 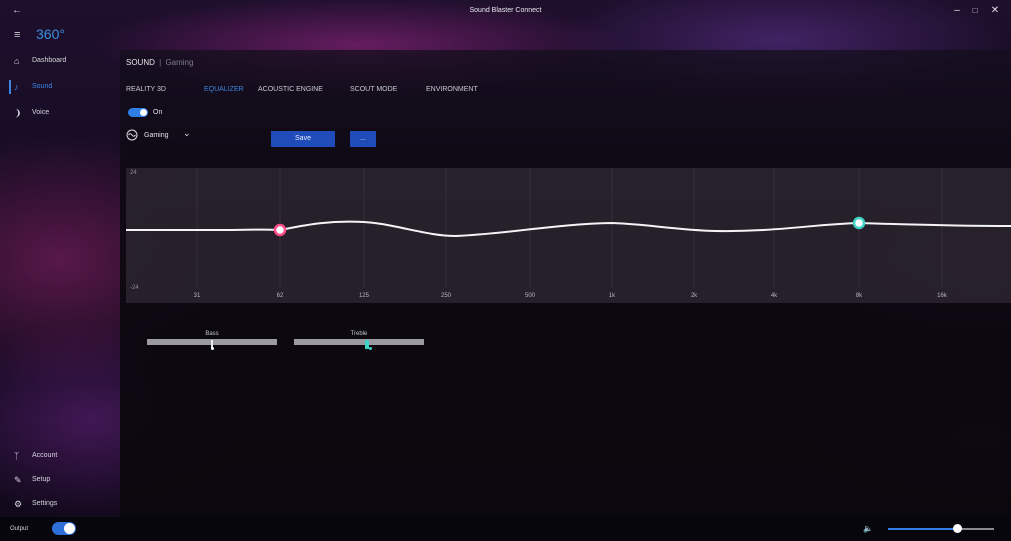 What do you see at coordinates (18, 504) in the screenshot?
I see `gear-icon: ⚙` at bounding box center [18, 504].